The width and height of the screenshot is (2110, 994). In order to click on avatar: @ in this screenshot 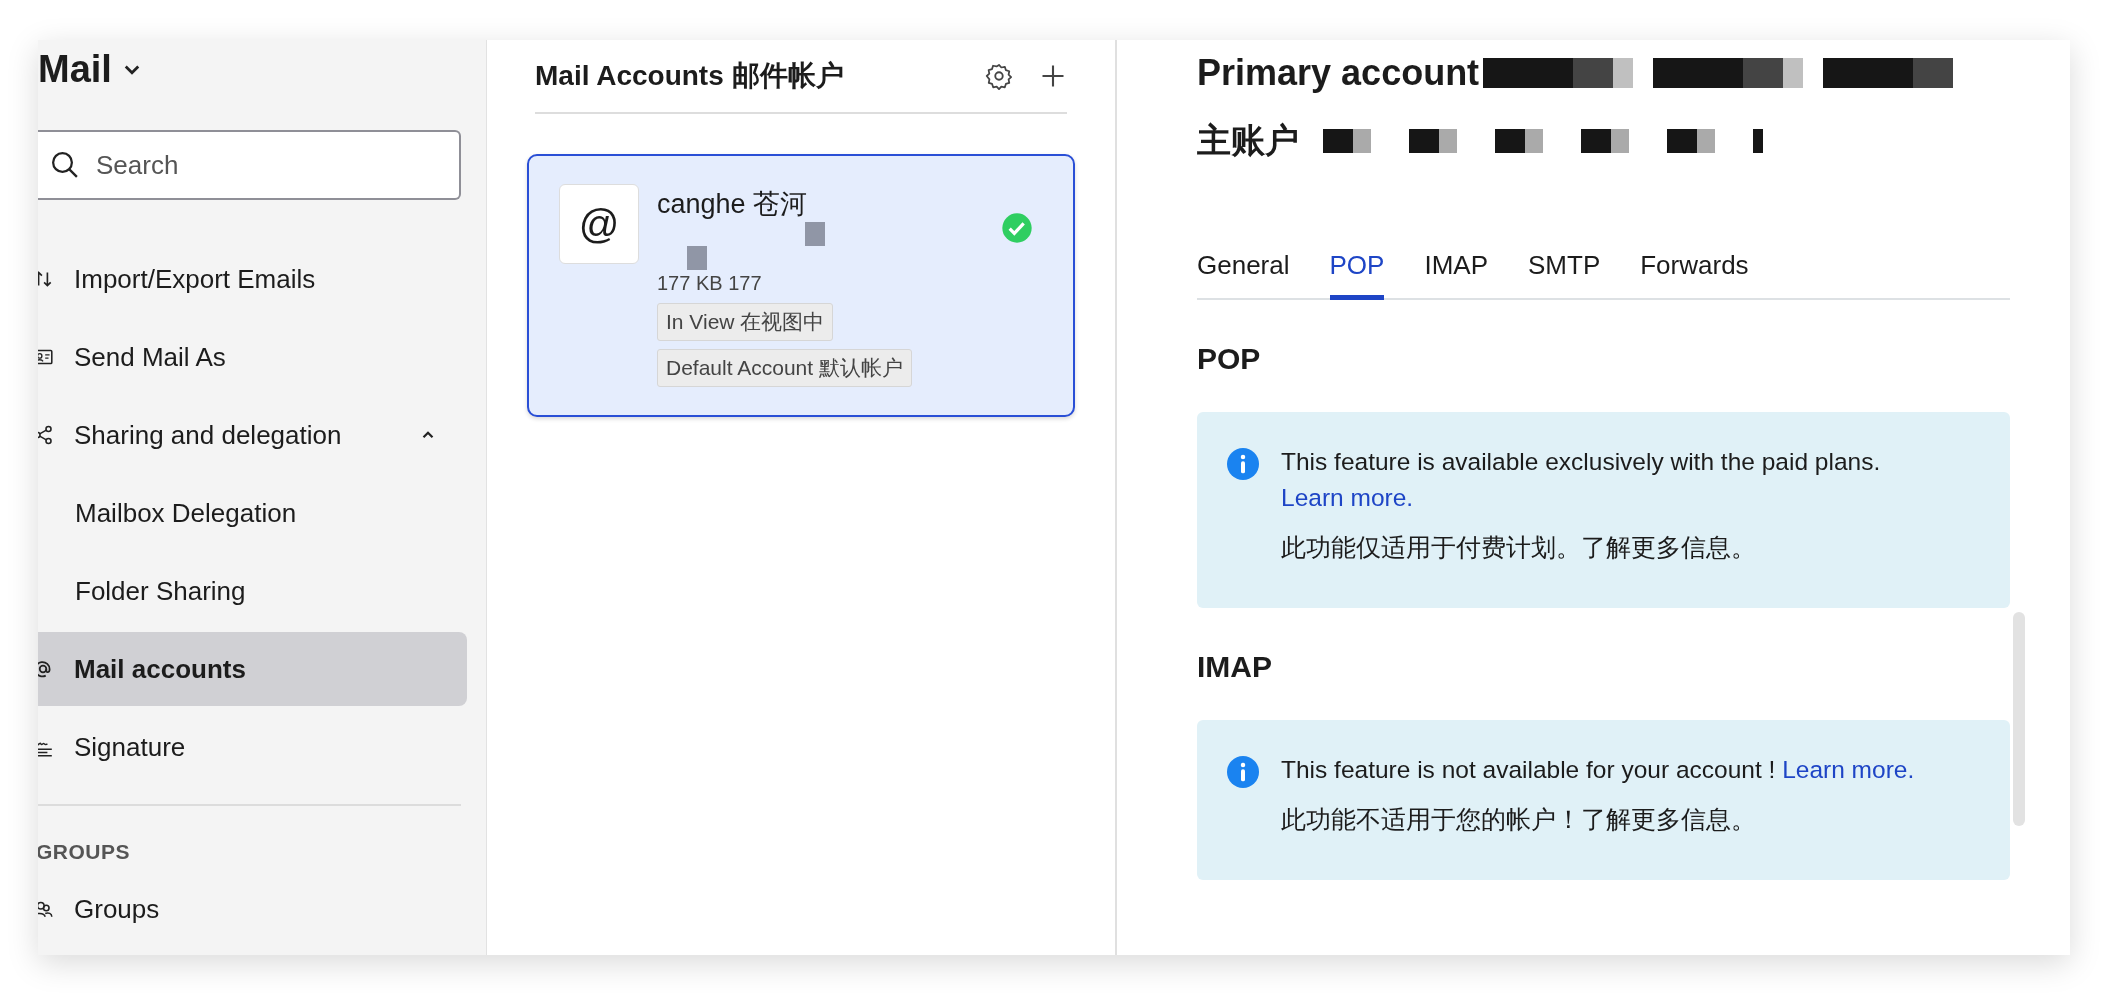, I will do `click(599, 224)`.